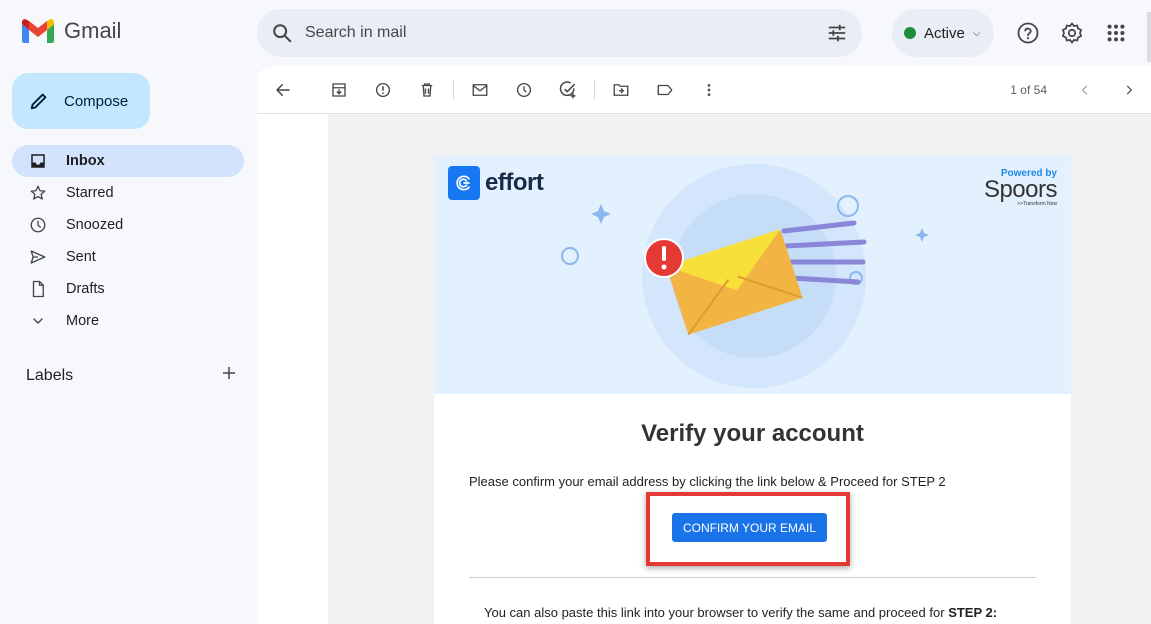 The height and width of the screenshot is (624, 1151). Describe the element at coordinates (85, 289) in the screenshot. I see `sidebar-item-label: Drafts` at that location.